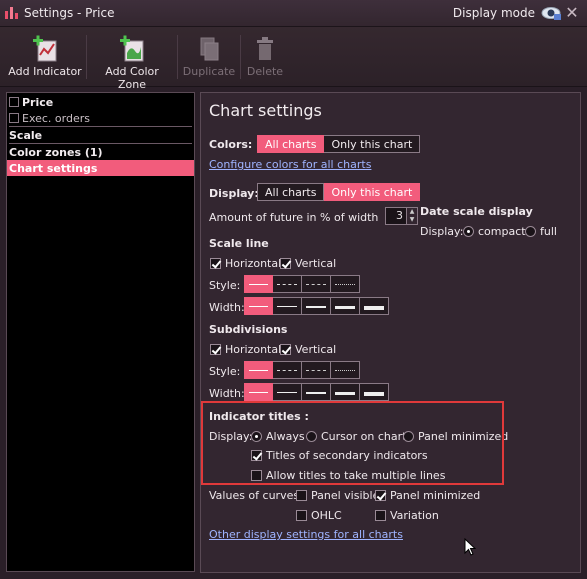 Image resolution: width=587 pixels, height=579 pixels. I want to click on add-indicator-button: Add Indicator, so click(45, 56).